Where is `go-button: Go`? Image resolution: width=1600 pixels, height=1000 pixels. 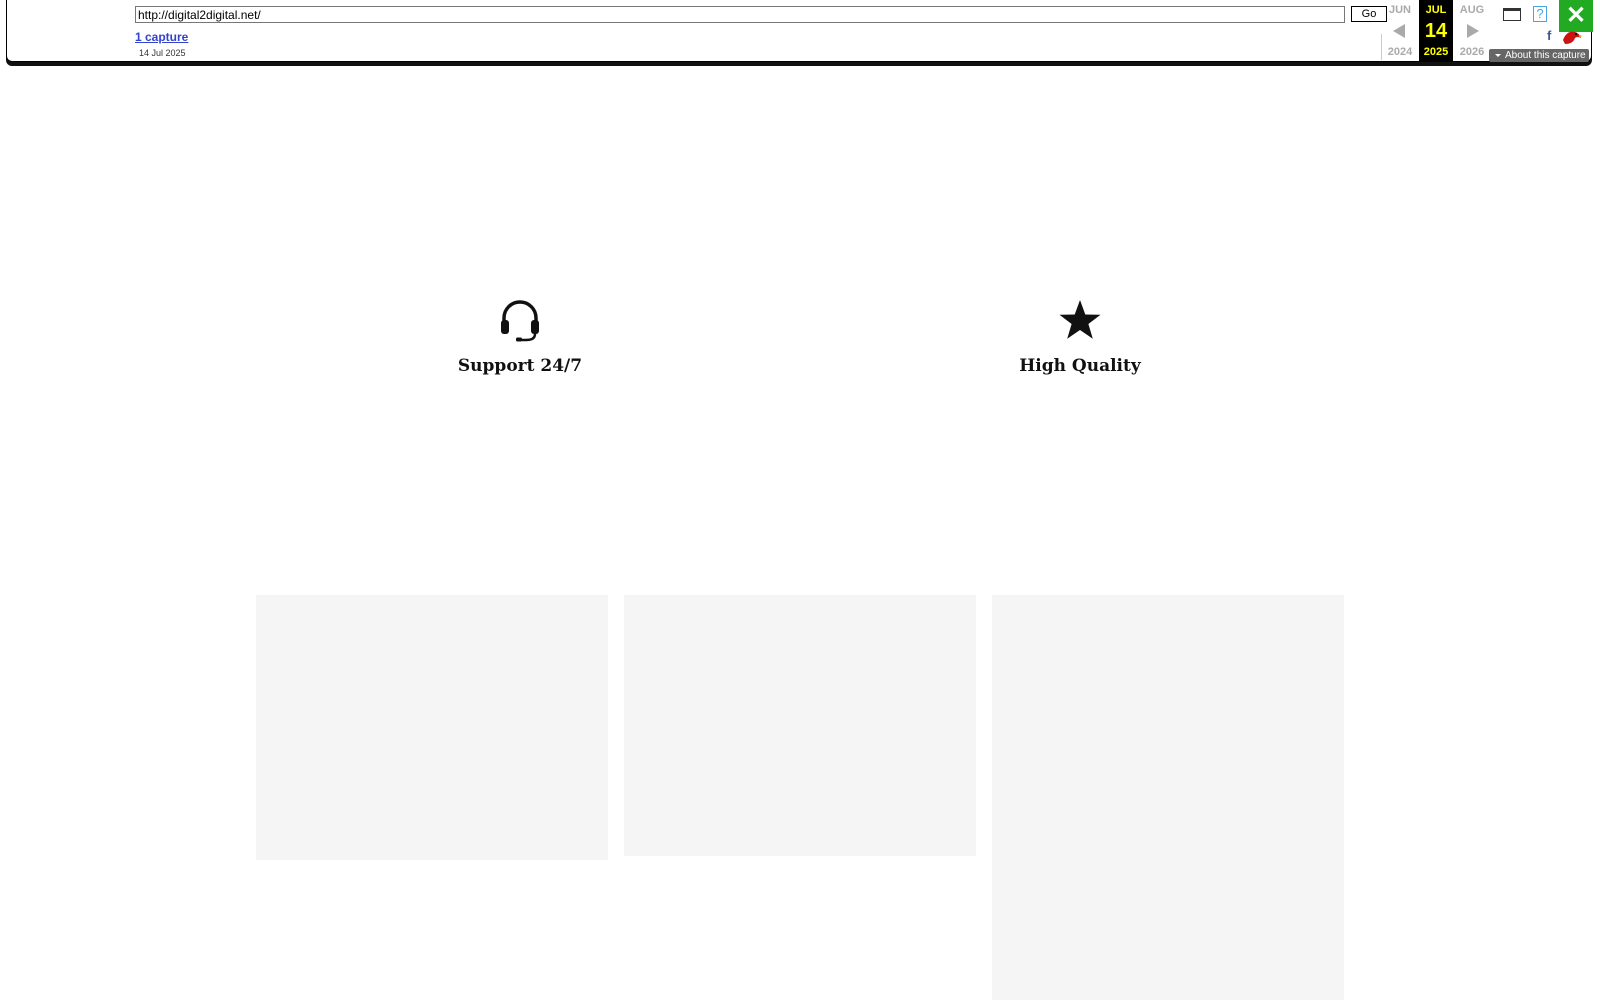 go-button: Go is located at coordinates (1369, 14).